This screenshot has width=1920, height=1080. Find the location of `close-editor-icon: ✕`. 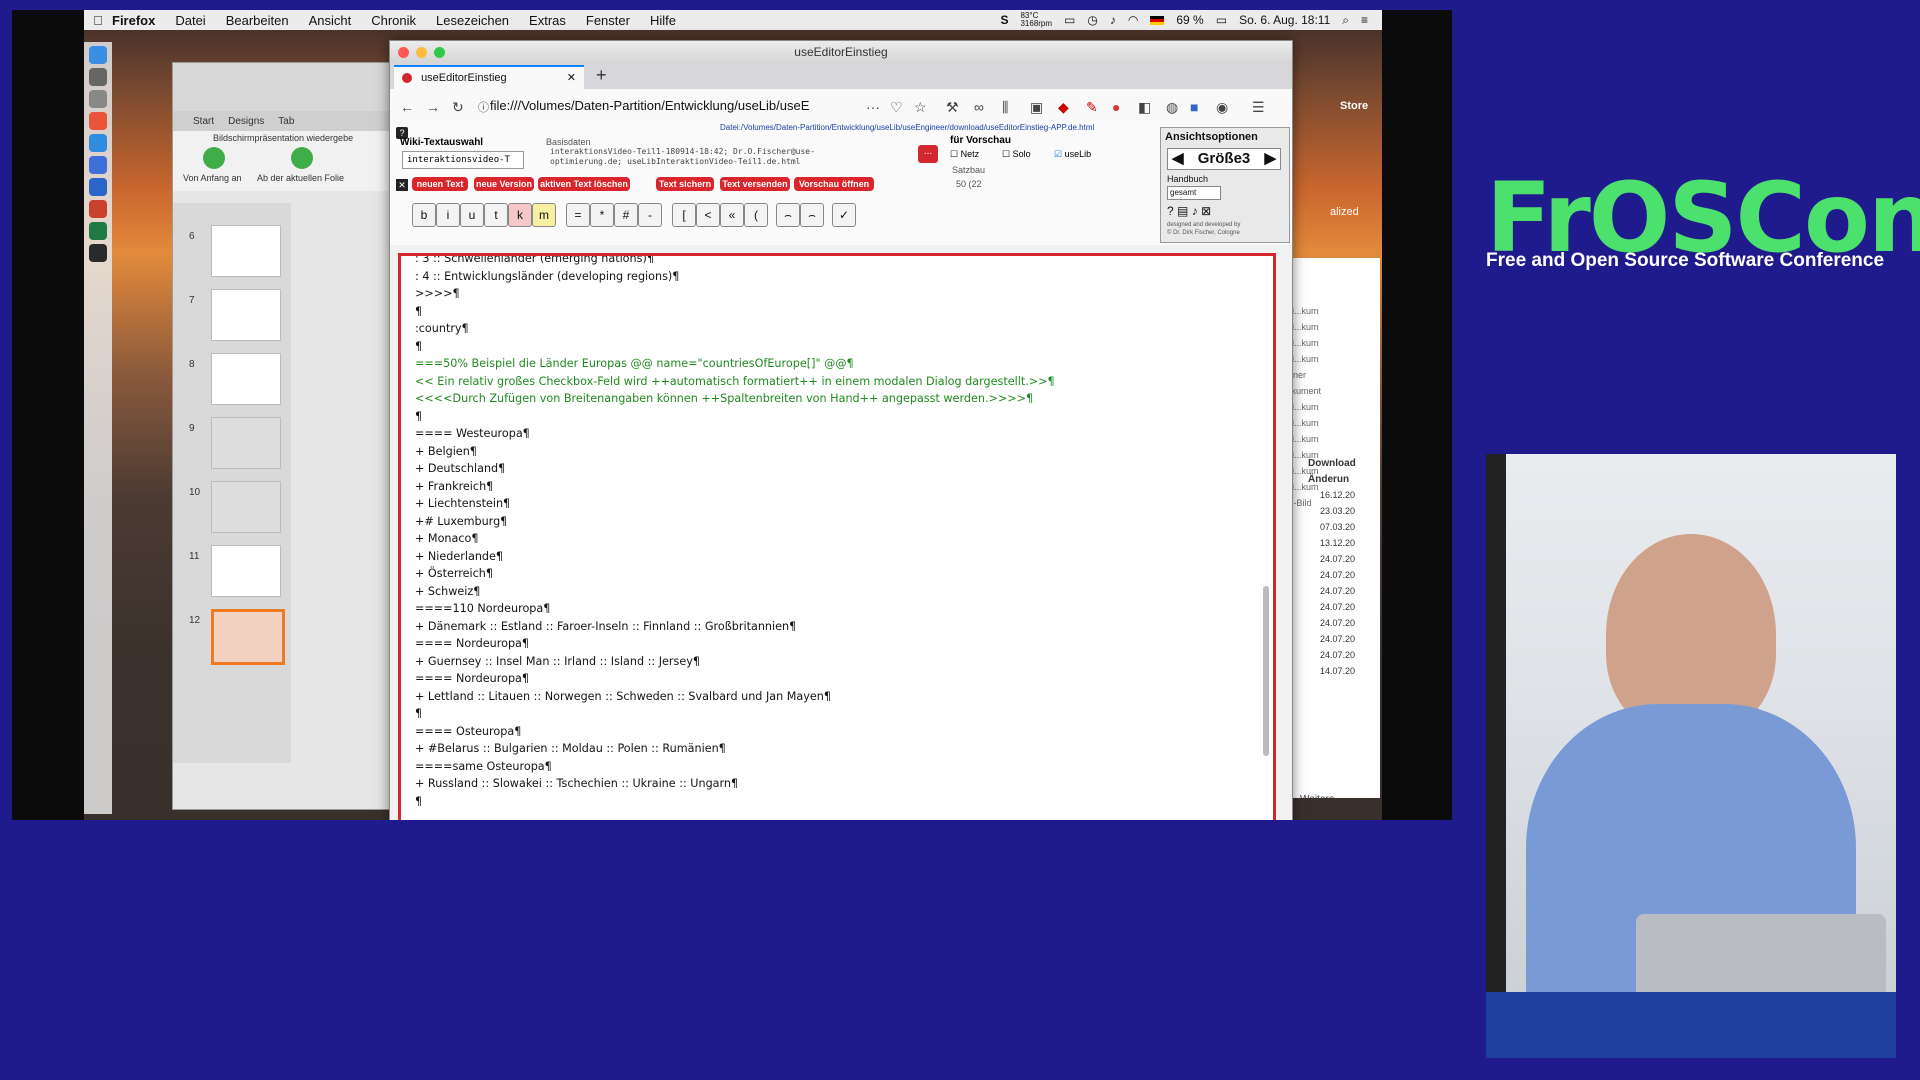

close-editor-icon: ✕ is located at coordinates (402, 185).